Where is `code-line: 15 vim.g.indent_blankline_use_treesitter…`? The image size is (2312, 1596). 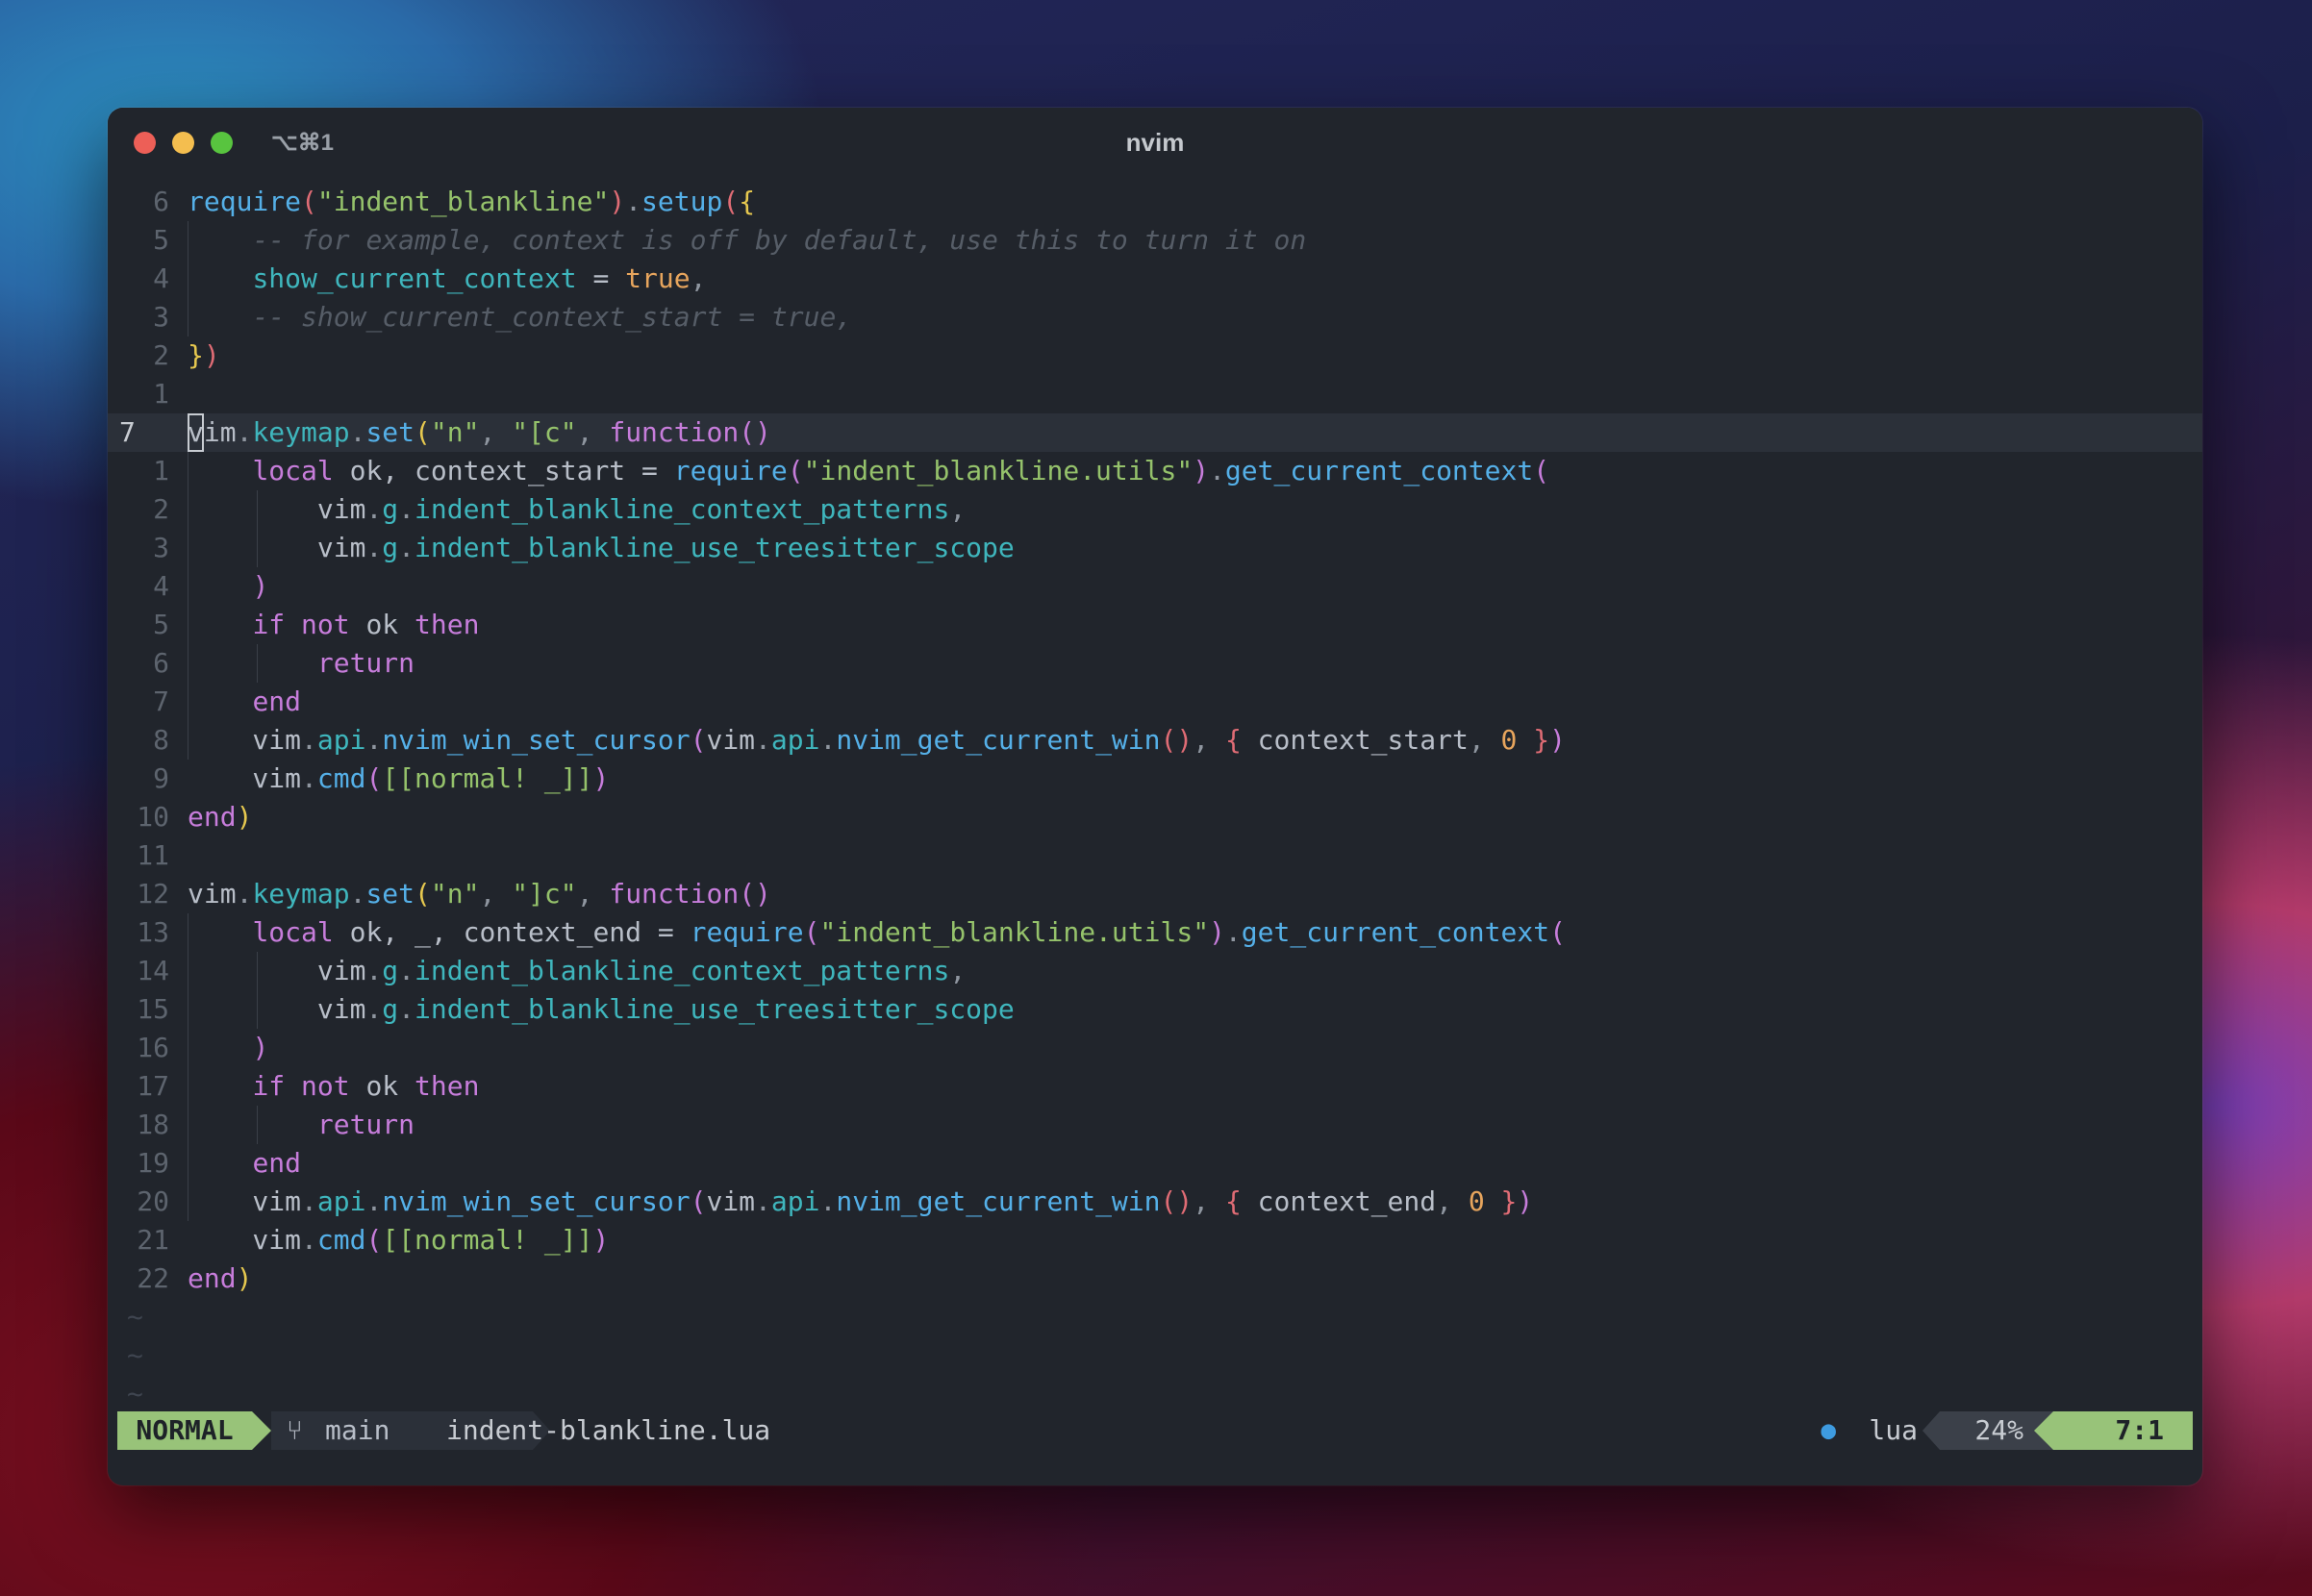 code-line: 15 vim.g.indent_blankline_use_treesitter… is located at coordinates (1155, 1010).